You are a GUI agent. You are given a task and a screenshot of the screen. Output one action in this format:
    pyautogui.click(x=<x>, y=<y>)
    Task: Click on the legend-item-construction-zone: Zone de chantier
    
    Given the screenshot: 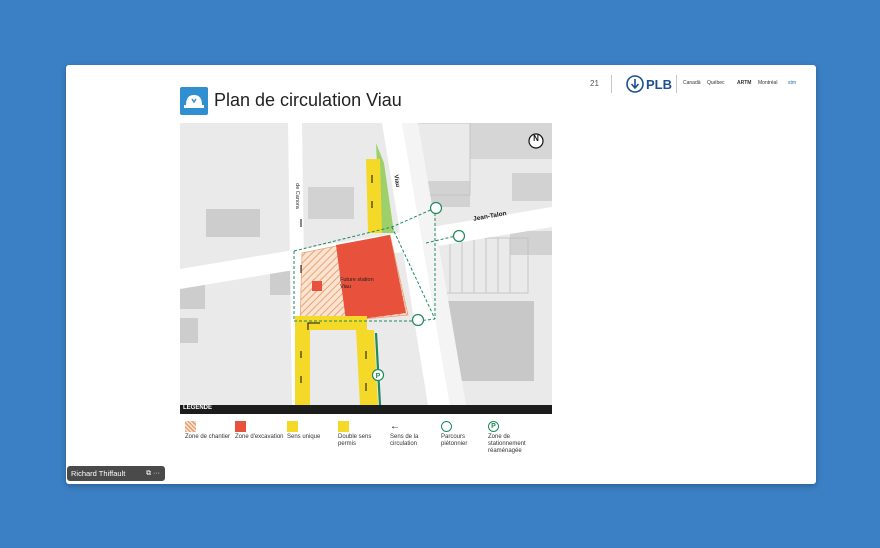 What is the action you would take?
    pyautogui.click(x=211, y=431)
    